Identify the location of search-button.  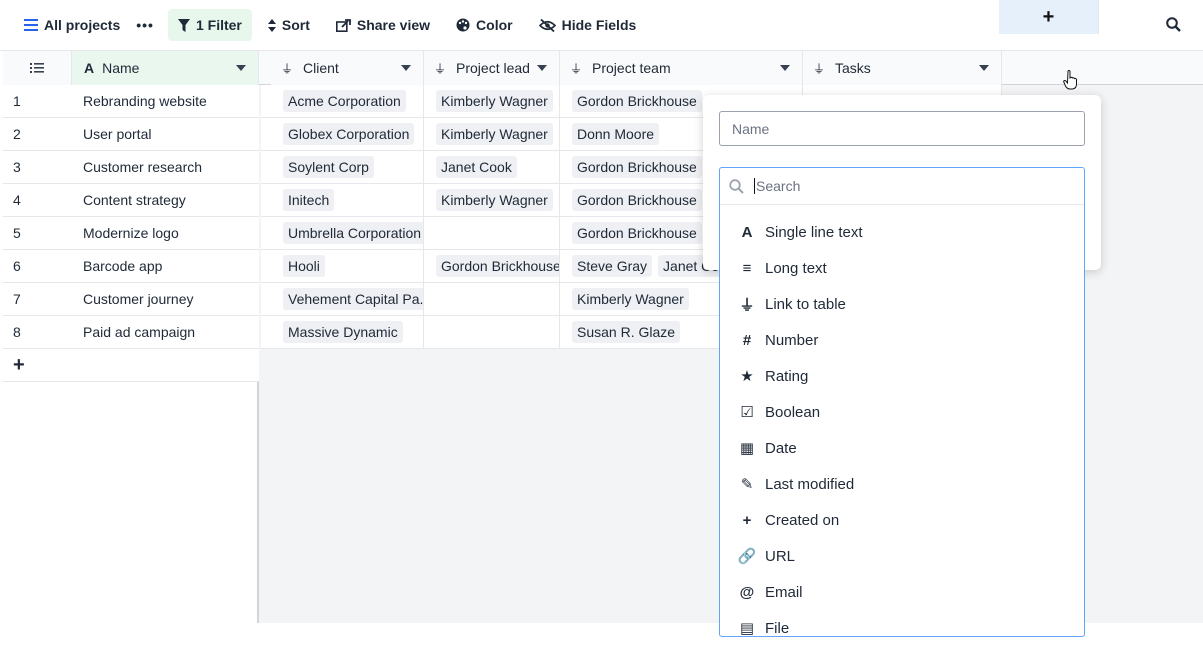
(1173, 27).